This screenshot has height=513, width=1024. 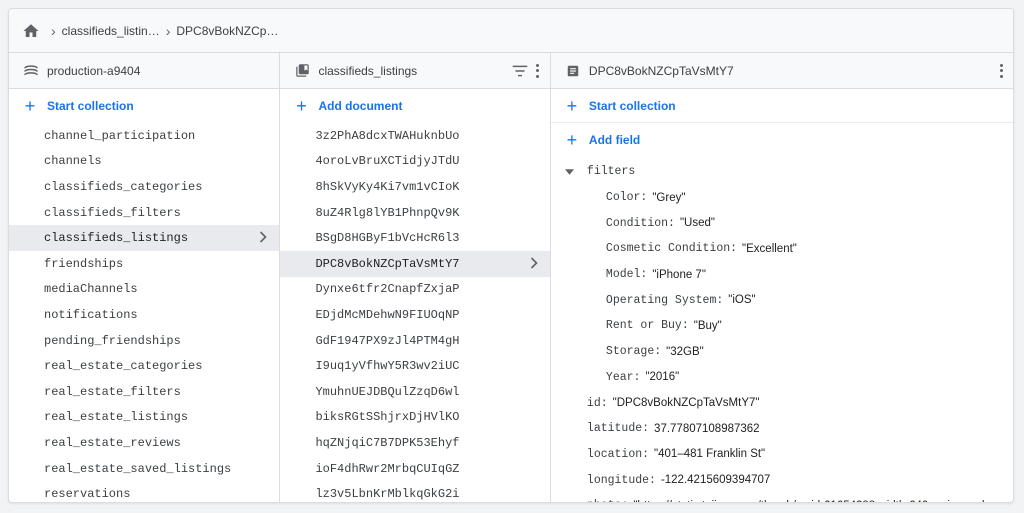 I want to click on field-key: Operating System:, so click(x=664, y=300).